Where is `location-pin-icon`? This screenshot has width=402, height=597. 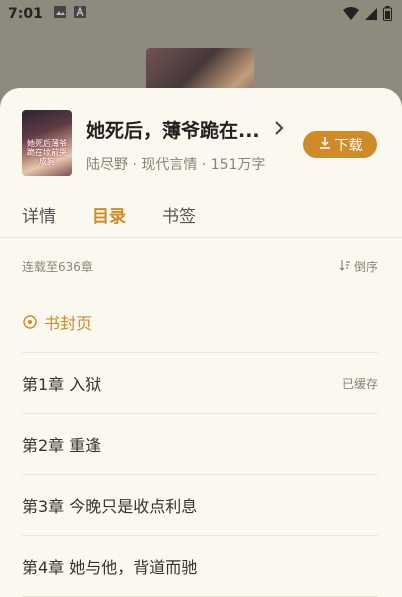
location-pin-icon is located at coordinates (30, 322).